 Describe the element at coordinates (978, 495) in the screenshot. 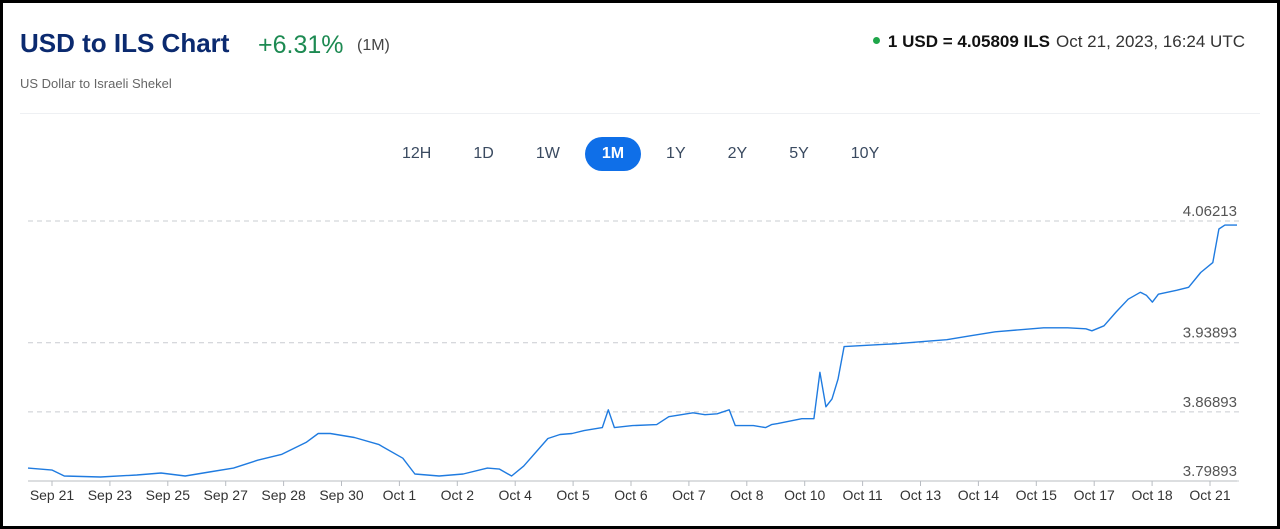

I see `x-tick-label: Oct 14` at that location.